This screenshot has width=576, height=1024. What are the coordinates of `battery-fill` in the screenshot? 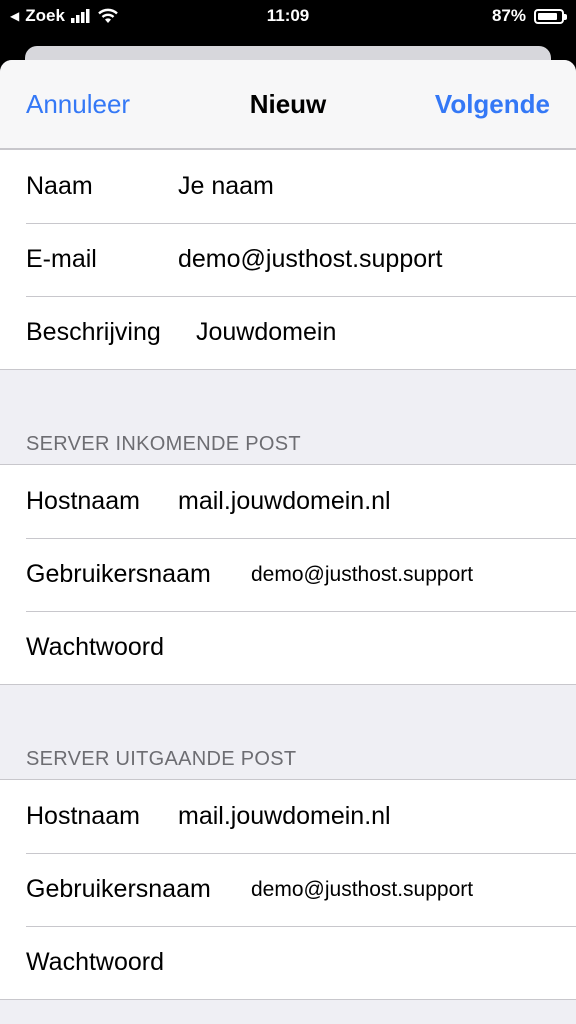 It's located at (548, 16).